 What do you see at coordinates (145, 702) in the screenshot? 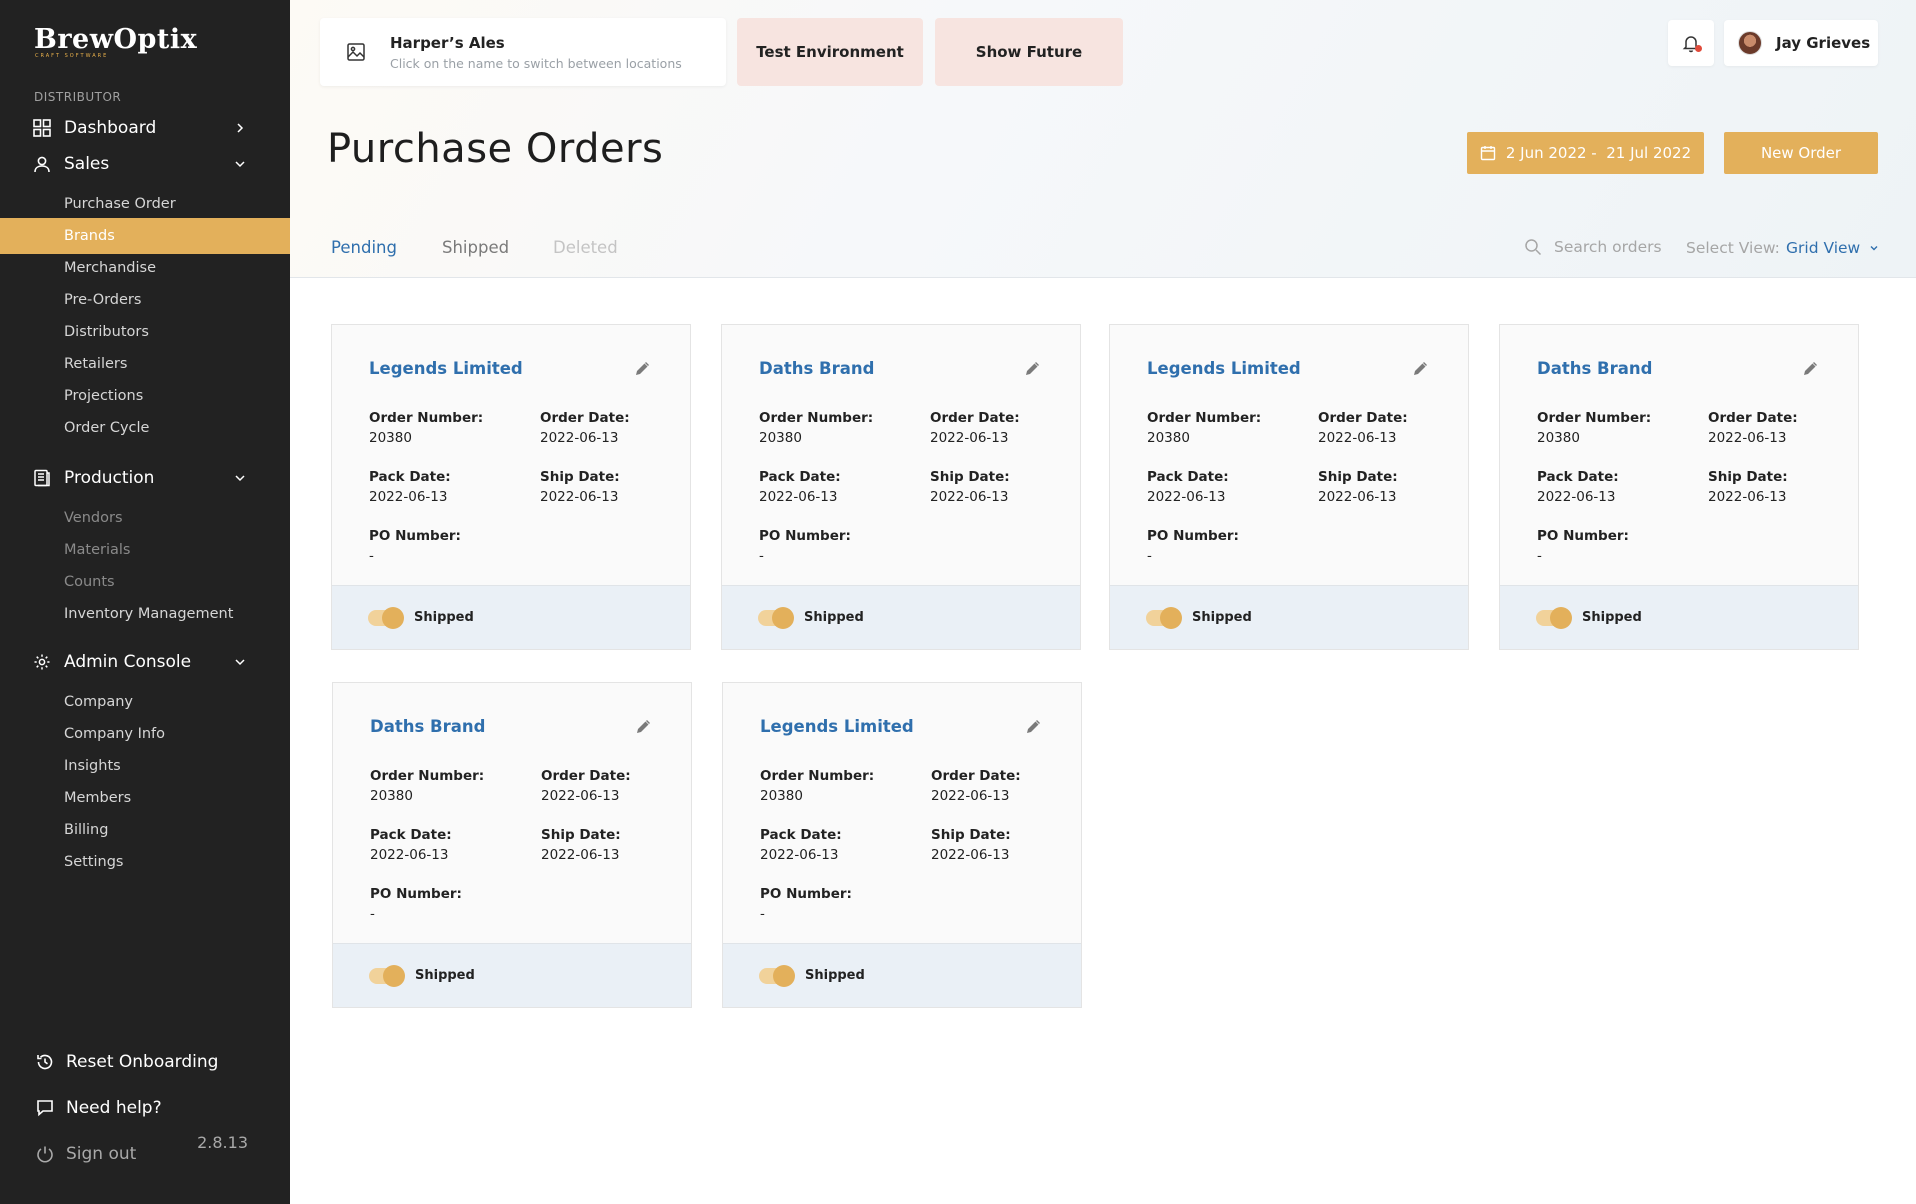
I see `nav-company: Company` at bounding box center [145, 702].